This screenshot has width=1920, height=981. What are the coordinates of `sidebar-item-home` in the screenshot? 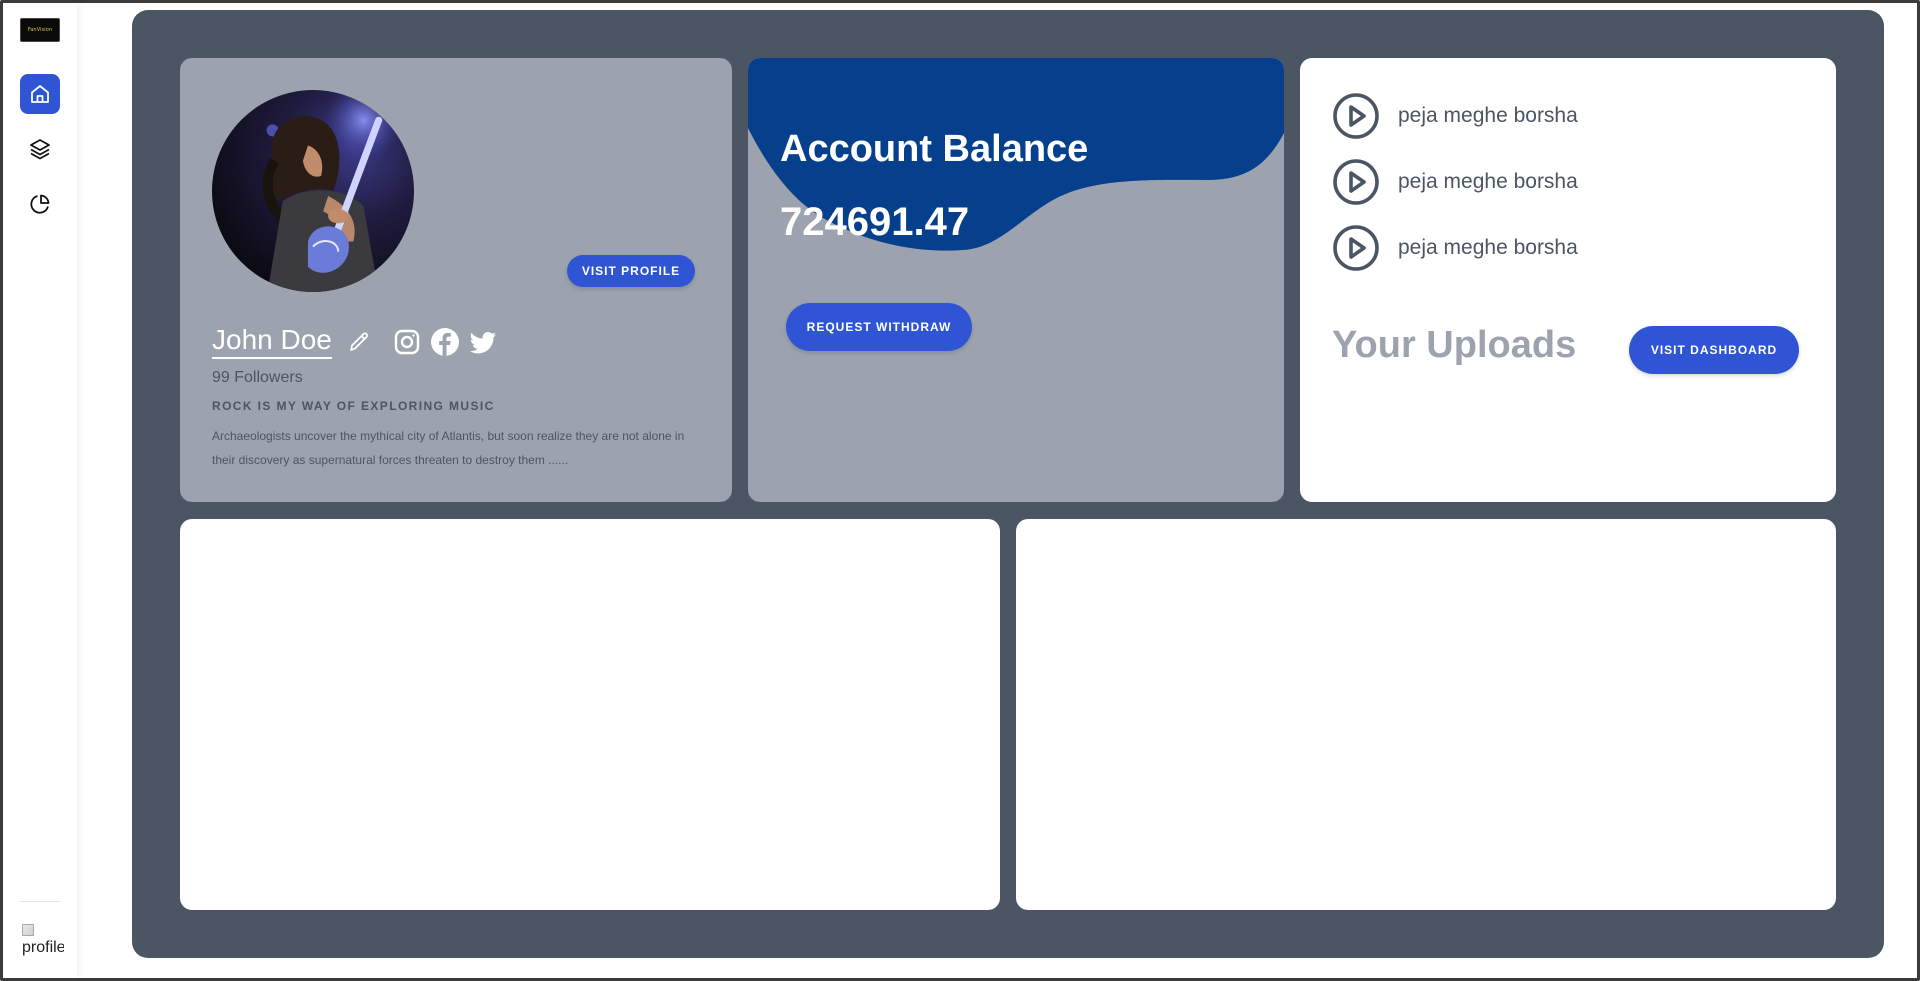 It's located at (40, 94).